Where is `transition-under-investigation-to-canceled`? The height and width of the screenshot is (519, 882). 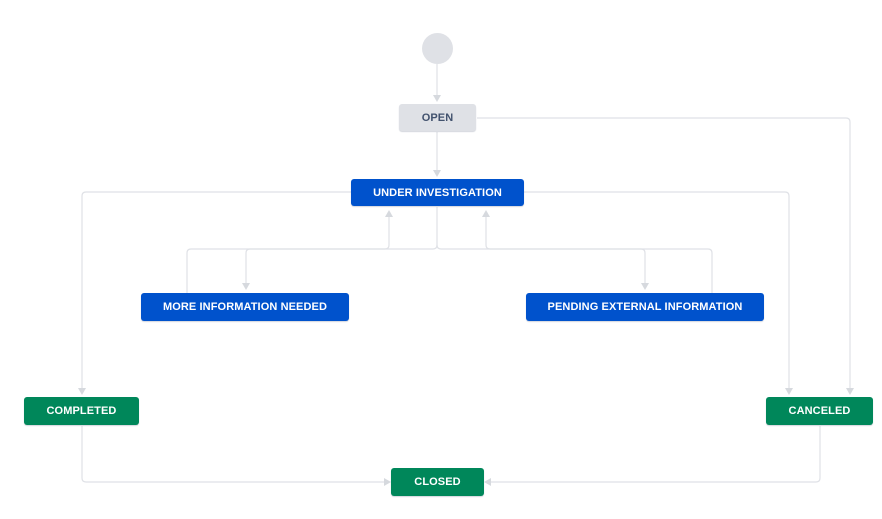
transition-under-investigation-to-canceled is located at coordinates (657, 289).